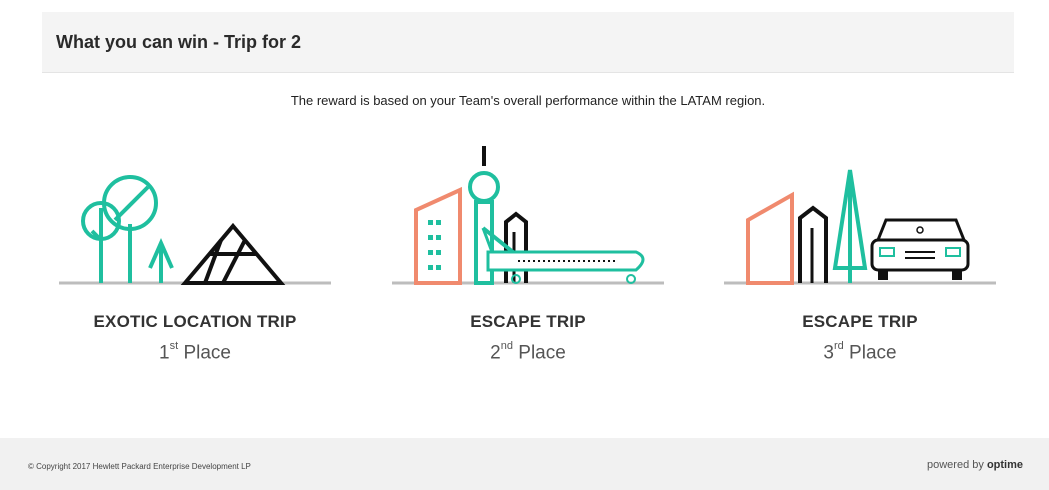  What do you see at coordinates (528, 352) in the screenshot?
I see `prize-place: 2nd Place` at bounding box center [528, 352].